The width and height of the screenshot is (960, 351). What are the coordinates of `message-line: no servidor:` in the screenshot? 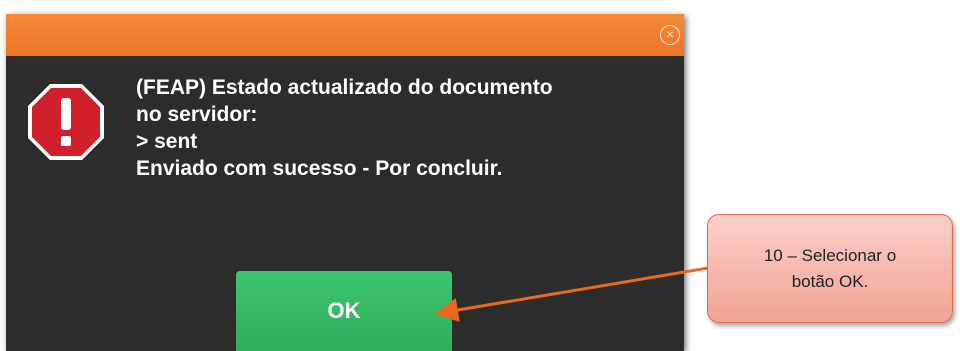 It's located at (197, 114).